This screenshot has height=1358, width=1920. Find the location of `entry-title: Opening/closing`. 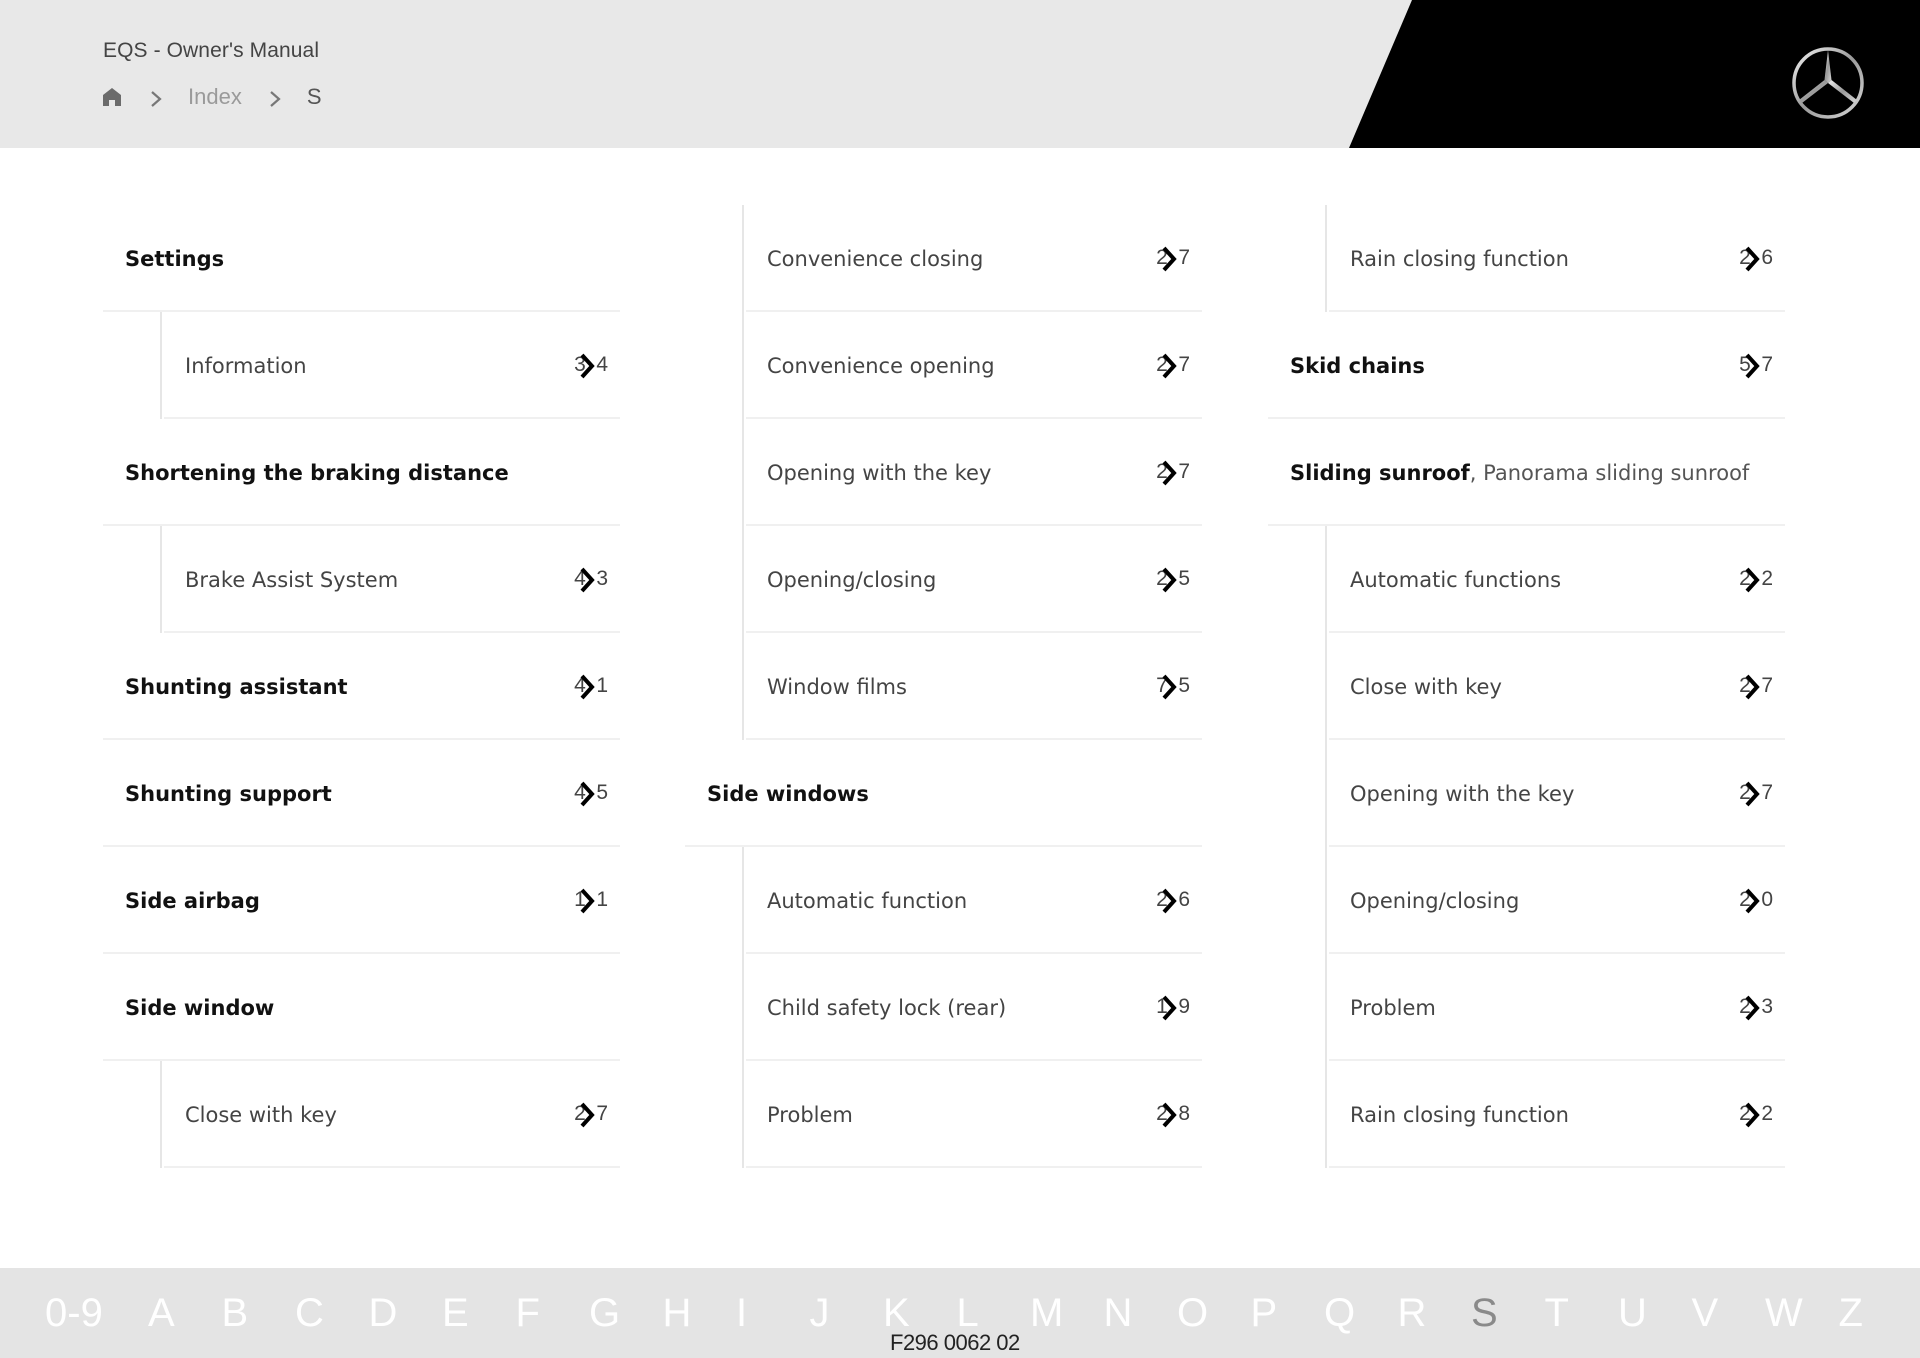

entry-title: Opening/closing is located at coordinates (1435, 900).